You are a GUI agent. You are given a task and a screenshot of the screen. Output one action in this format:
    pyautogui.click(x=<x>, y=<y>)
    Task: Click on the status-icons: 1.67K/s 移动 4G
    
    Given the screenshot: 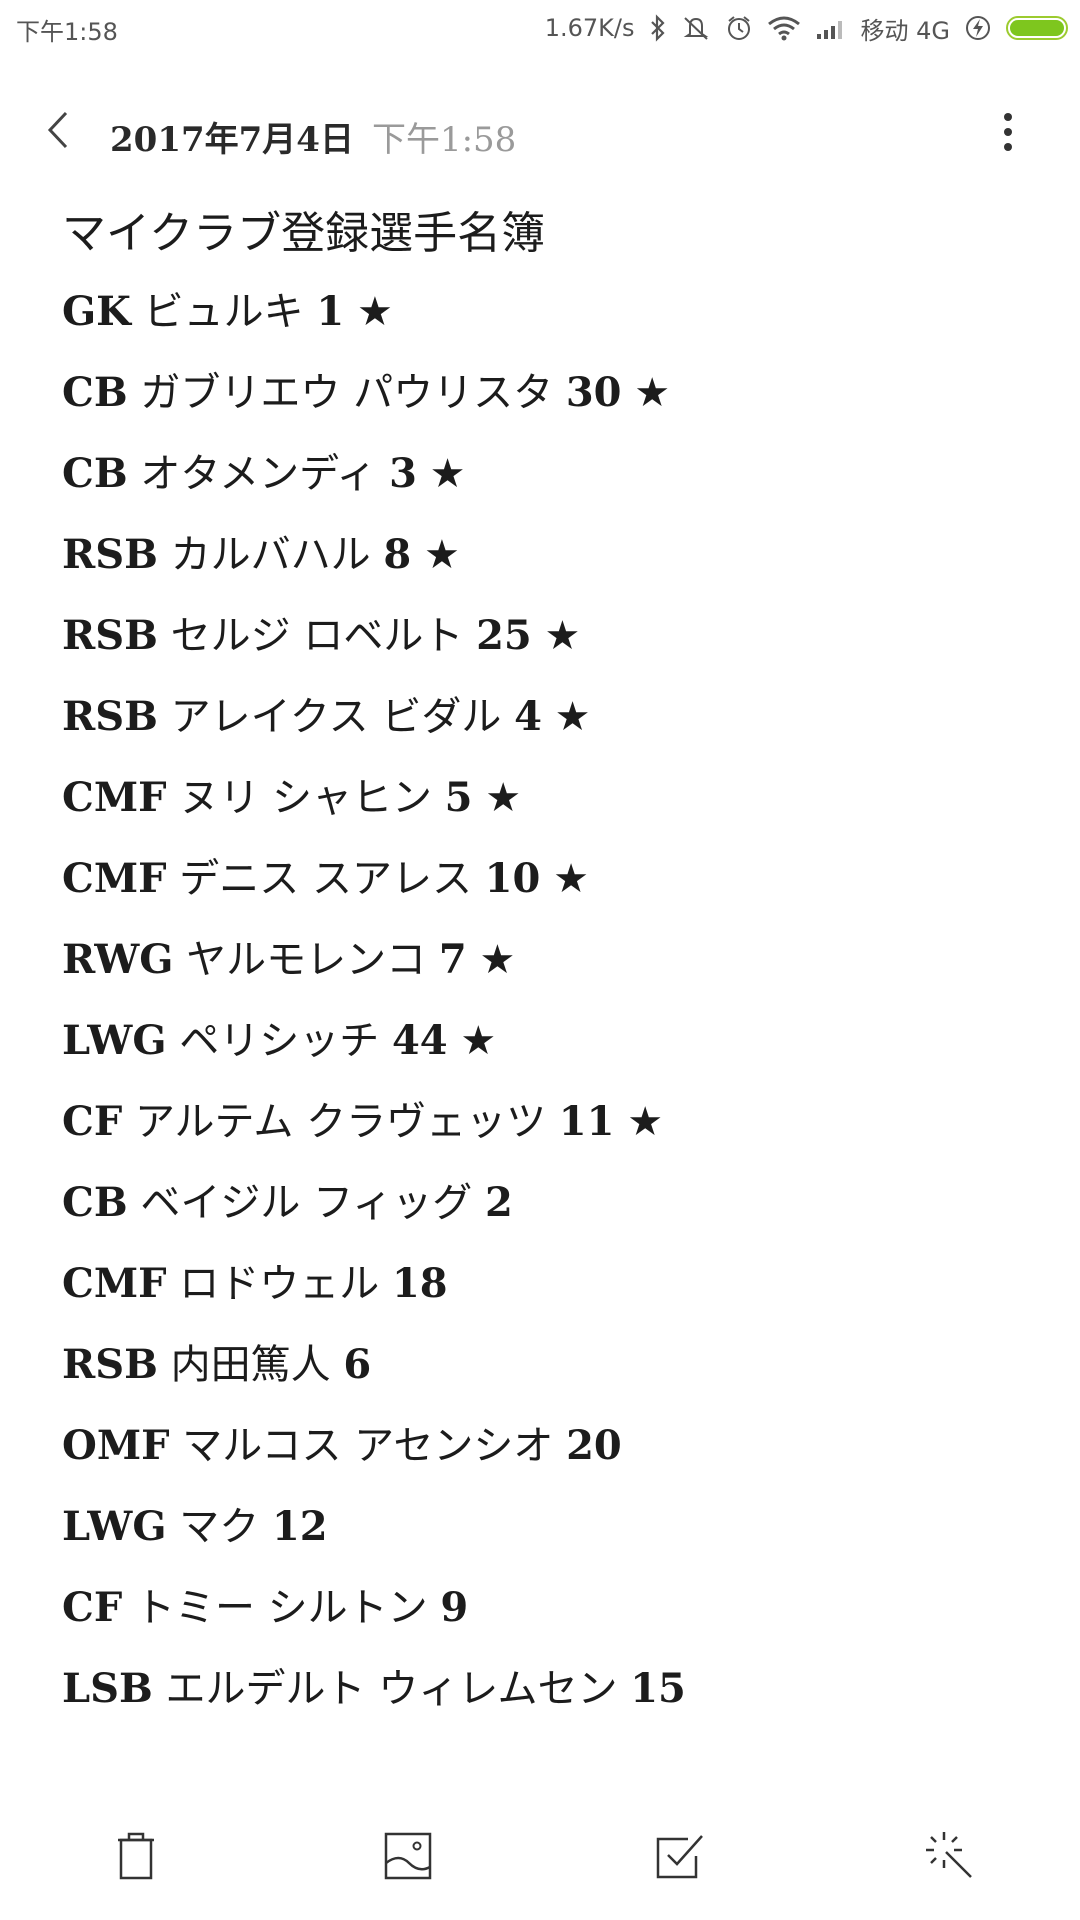 What is the action you would take?
    pyautogui.click(x=806, y=28)
    